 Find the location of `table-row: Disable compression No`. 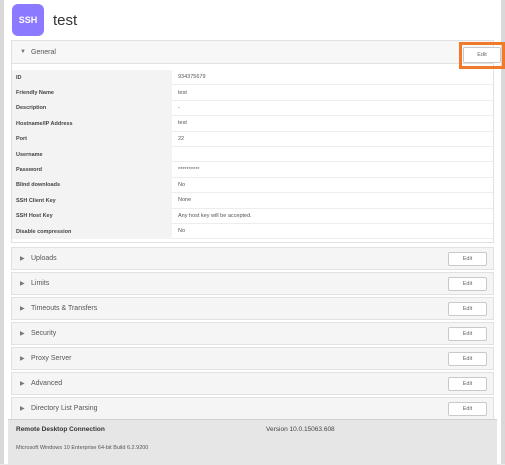

table-row: Disable compression No is located at coordinates (252, 231).